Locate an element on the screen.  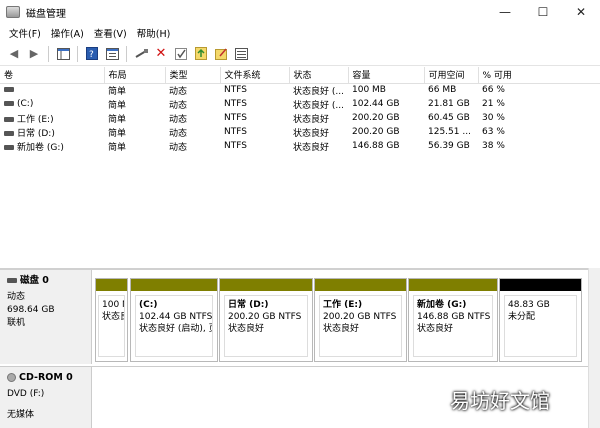
disk-0-status: 联机 is located at coordinates (16, 323).